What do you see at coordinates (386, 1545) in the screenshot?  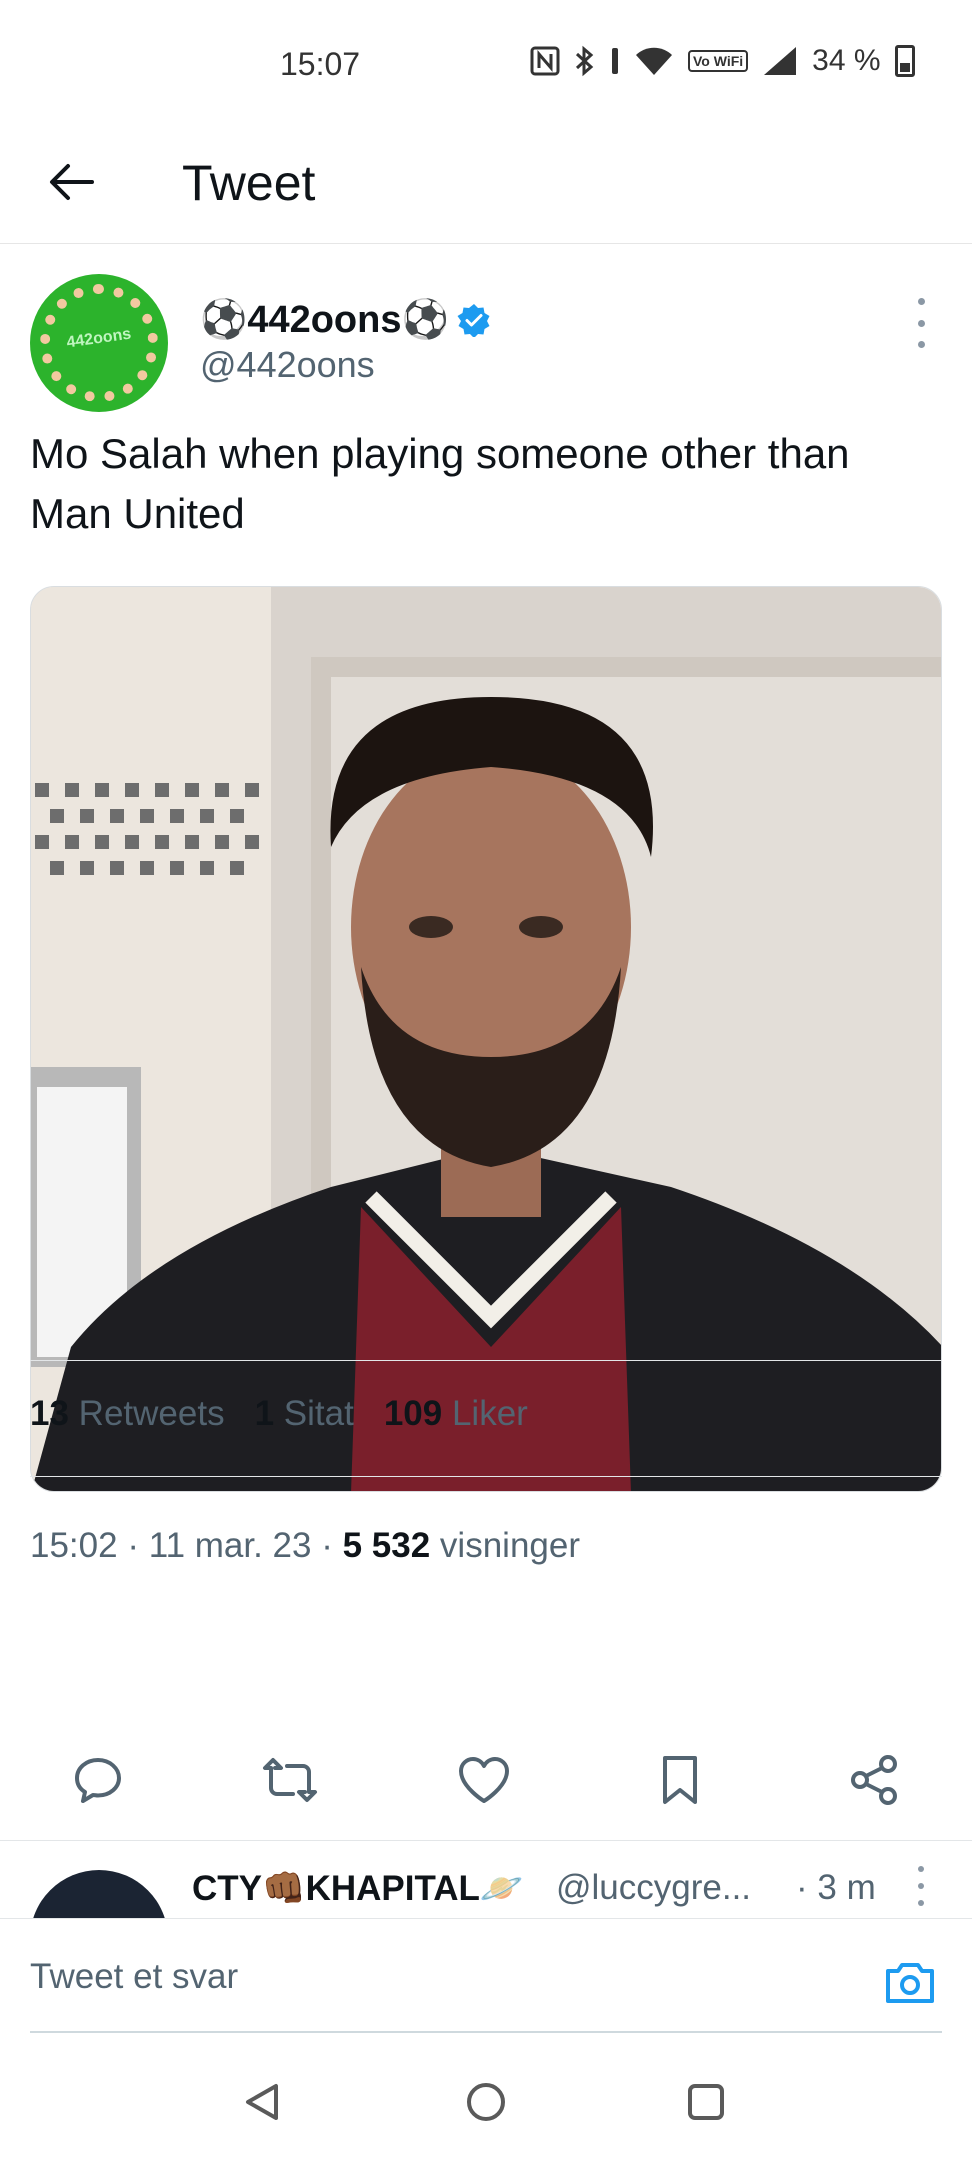 I see `views-count: 5 532` at bounding box center [386, 1545].